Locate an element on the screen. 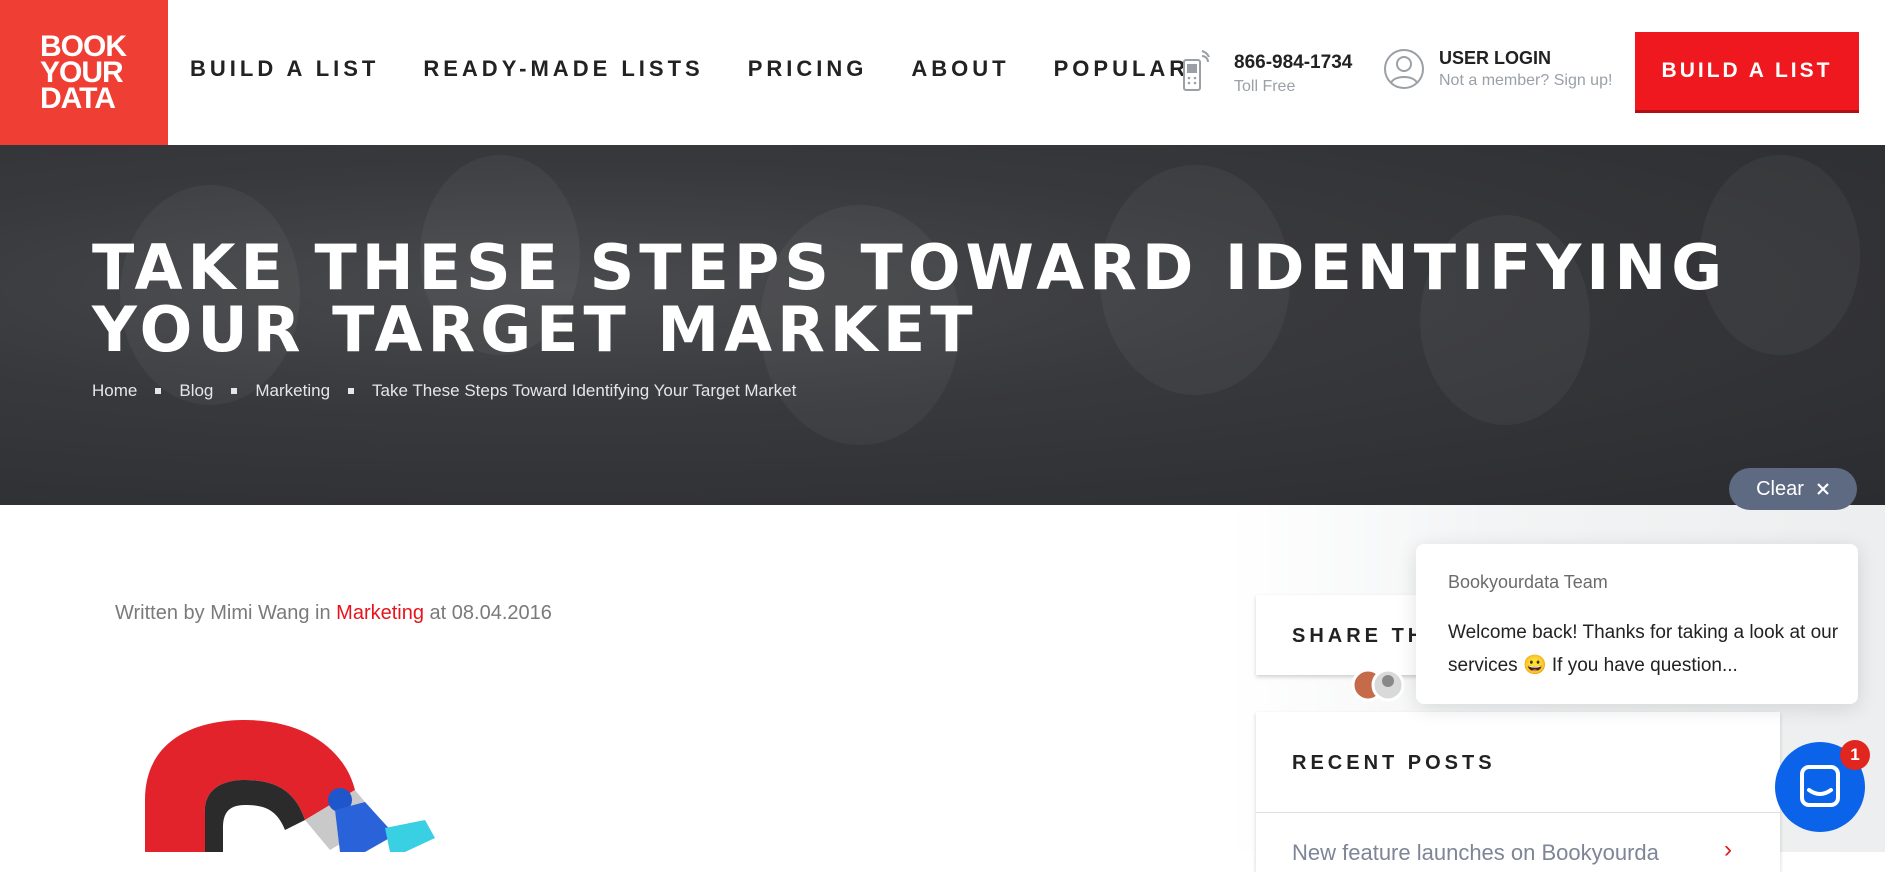 The image size is (1885, 872). logo: BOOK YOUR DATA is located at coordinates (84, 72).